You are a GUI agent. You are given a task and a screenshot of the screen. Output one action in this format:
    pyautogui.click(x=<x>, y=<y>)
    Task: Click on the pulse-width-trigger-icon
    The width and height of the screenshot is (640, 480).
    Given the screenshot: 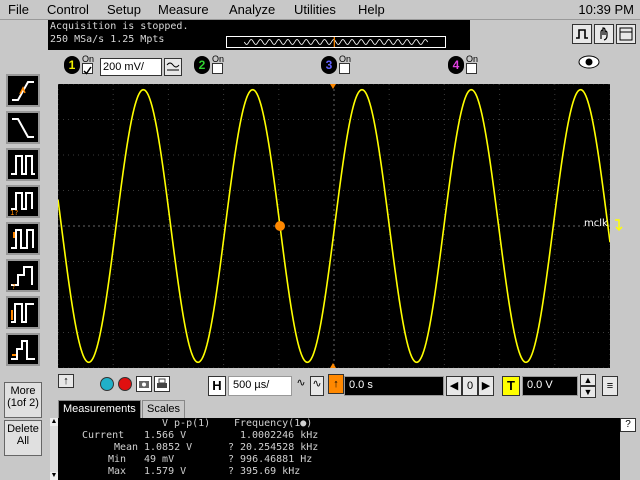 What is the action you would take?
    pyautogui.click(x=23, y=164)
    